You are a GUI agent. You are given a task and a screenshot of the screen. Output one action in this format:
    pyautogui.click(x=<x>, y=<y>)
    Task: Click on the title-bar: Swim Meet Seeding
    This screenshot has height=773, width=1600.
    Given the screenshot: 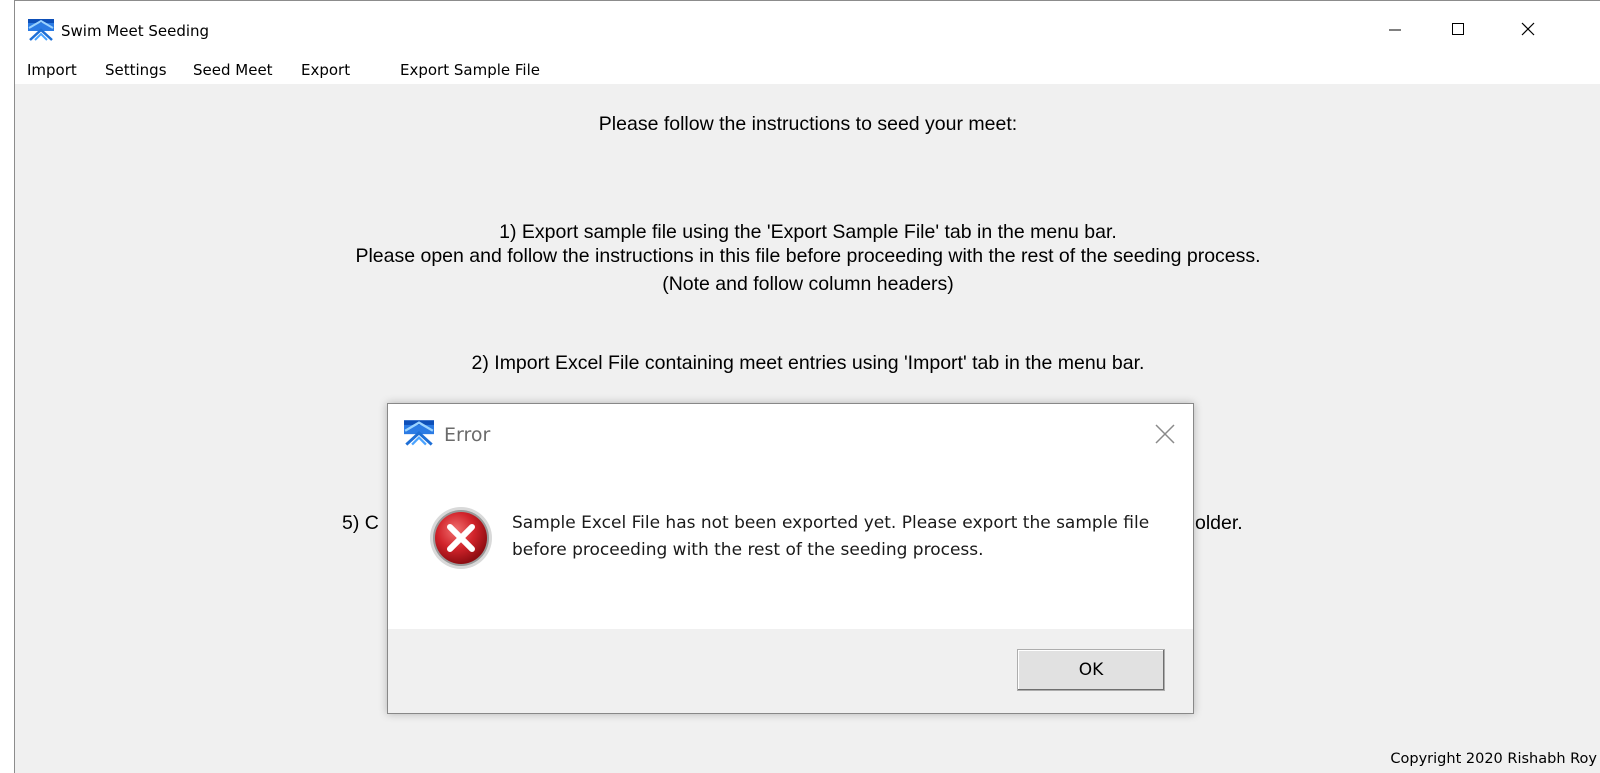 What is the action you would take?
    pyautogui.click(x=807, y=29)
    